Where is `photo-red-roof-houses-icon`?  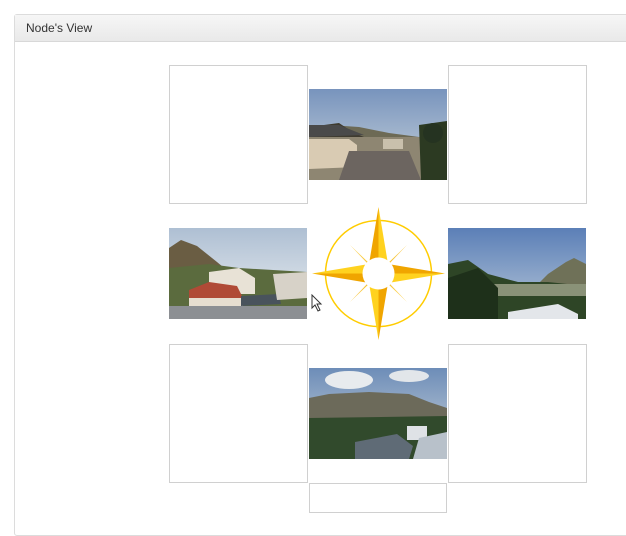 photo-red-roof-houses-icon is located at coordinates (238, 273).